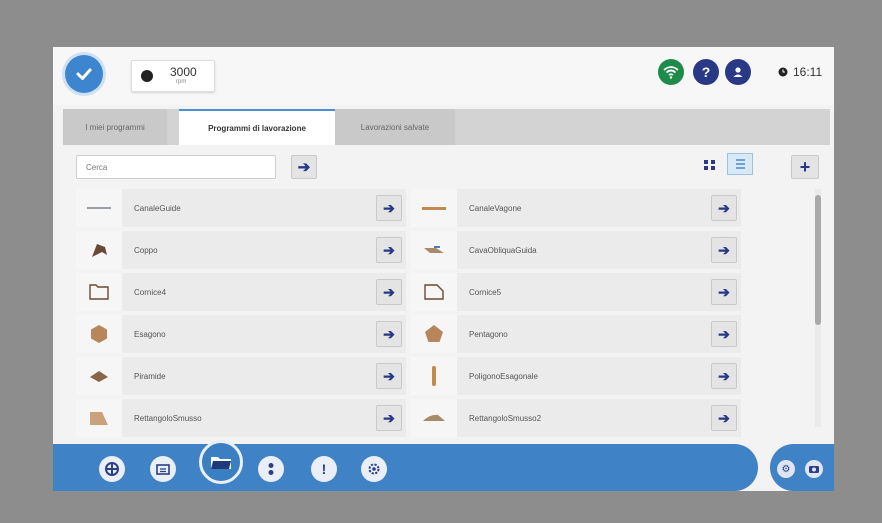 The height and width of the screenshot is (523, 882). Describe the element at coordinates (434, 418) in the screenshot. I see `bevel-rect2-shape-icon` at that location.